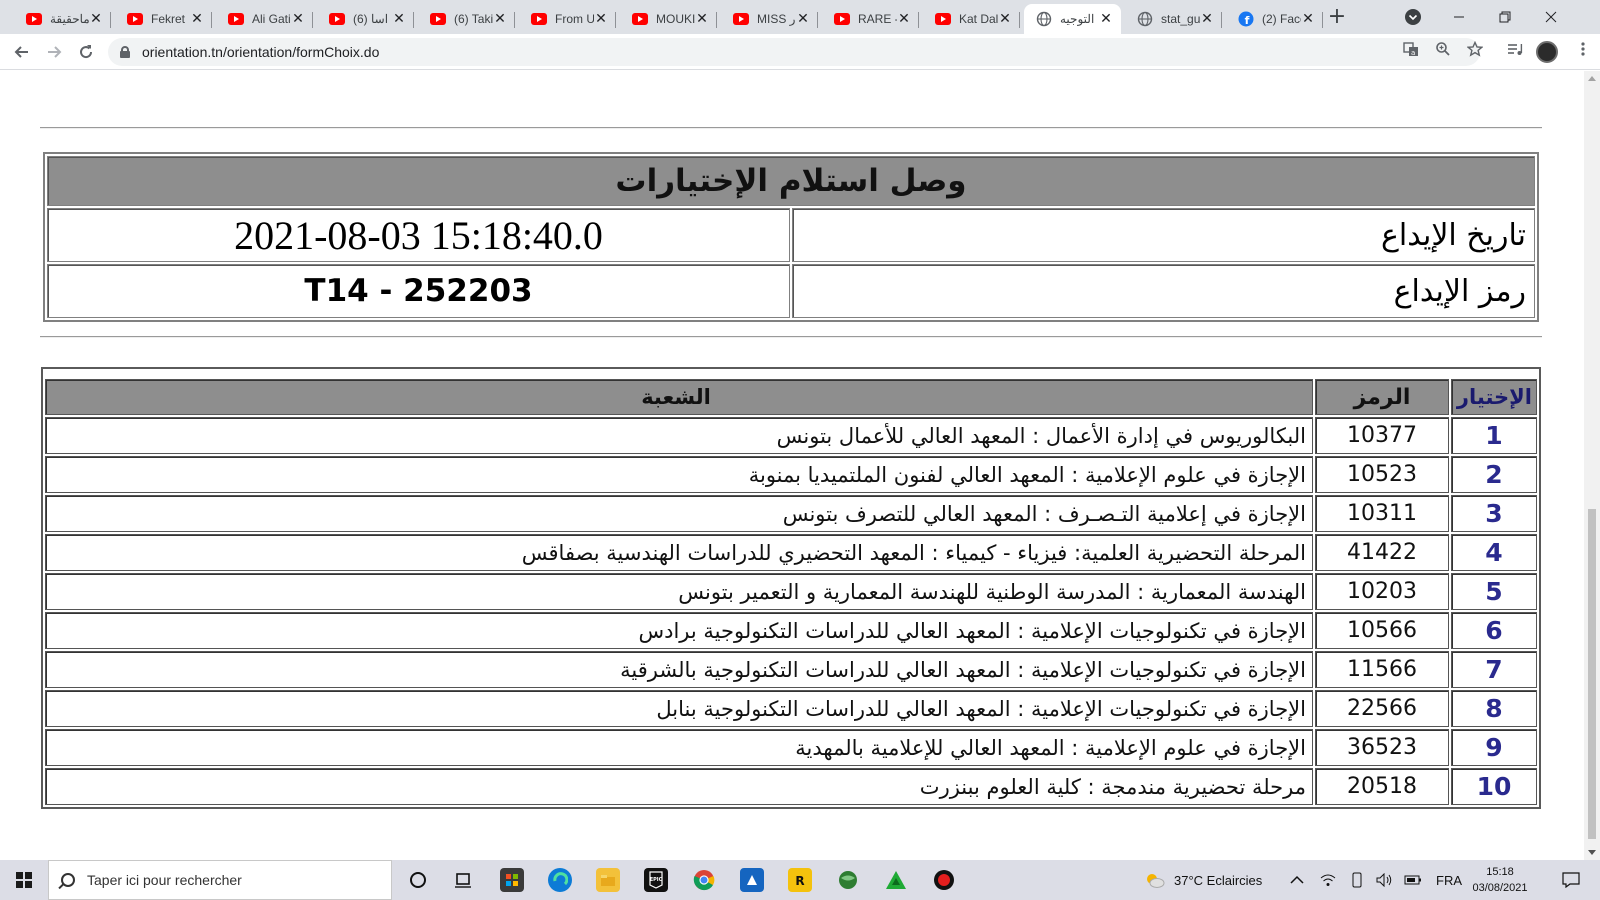  What do you see at coordinates (1494, 435) in the screenshot?
I see `choice-number: 1` at bounding box center [1494, 435].